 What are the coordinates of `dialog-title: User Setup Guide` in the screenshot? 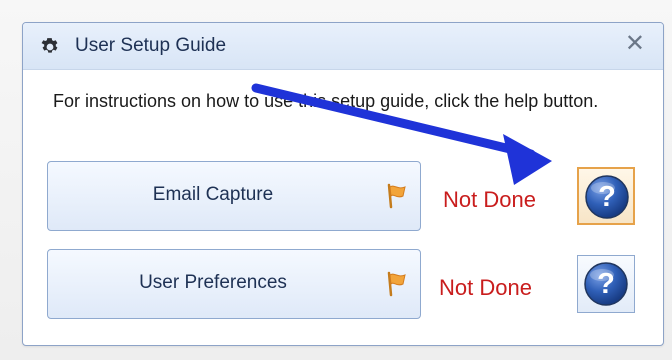 It's located at (151, 45).